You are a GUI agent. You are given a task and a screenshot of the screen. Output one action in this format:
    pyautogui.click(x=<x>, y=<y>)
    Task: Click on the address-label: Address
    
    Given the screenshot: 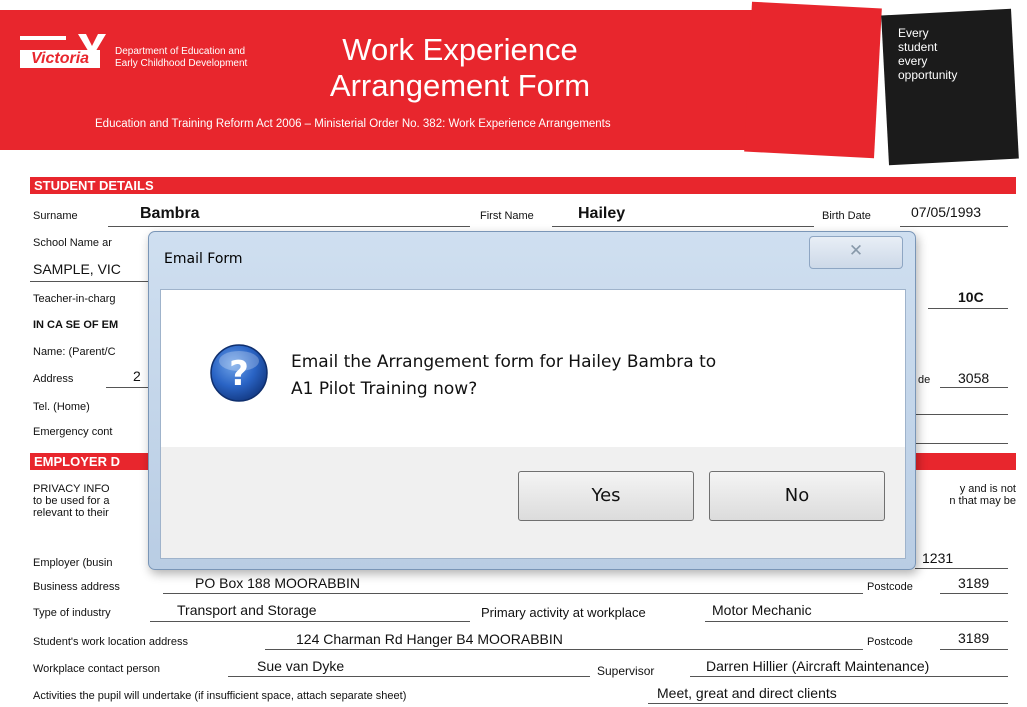 What is the action you would take?
    pyautogui.click(x=53, y=379)
    